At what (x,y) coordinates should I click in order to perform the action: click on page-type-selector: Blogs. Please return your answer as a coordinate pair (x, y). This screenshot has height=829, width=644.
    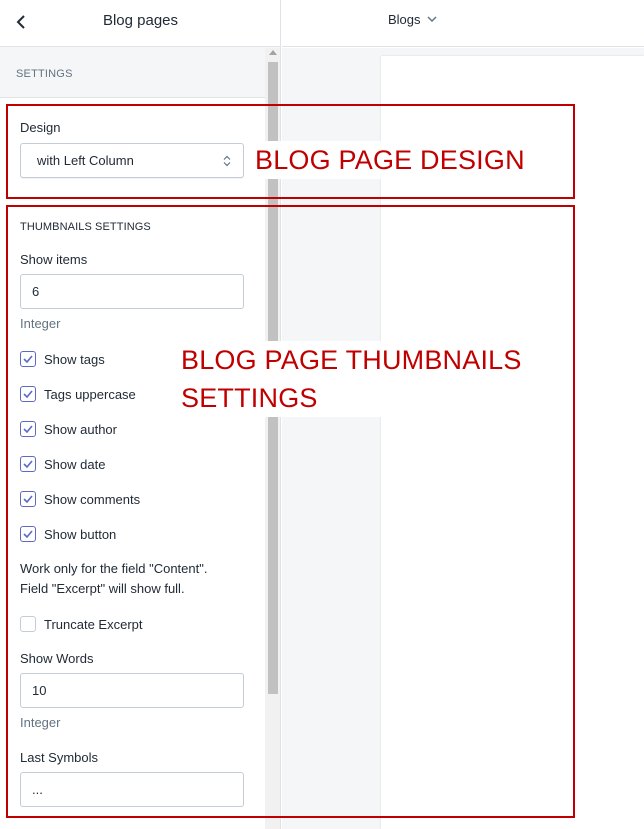
    Looking at the image, I should click on (412, 19).